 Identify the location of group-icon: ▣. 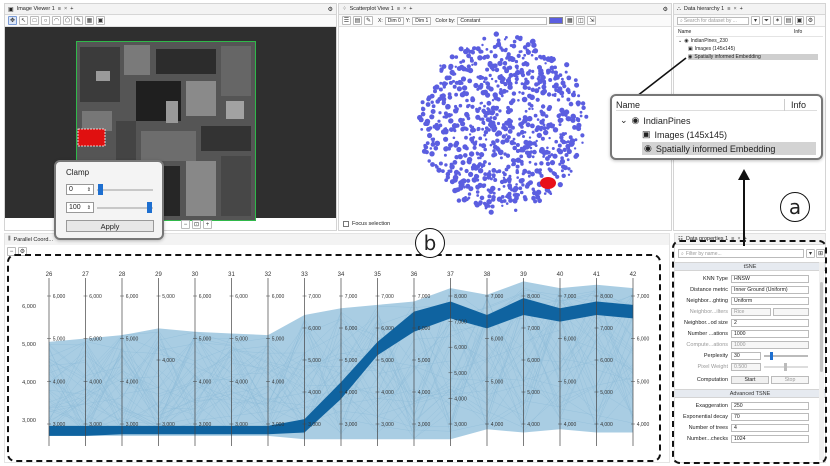
(799, 20).